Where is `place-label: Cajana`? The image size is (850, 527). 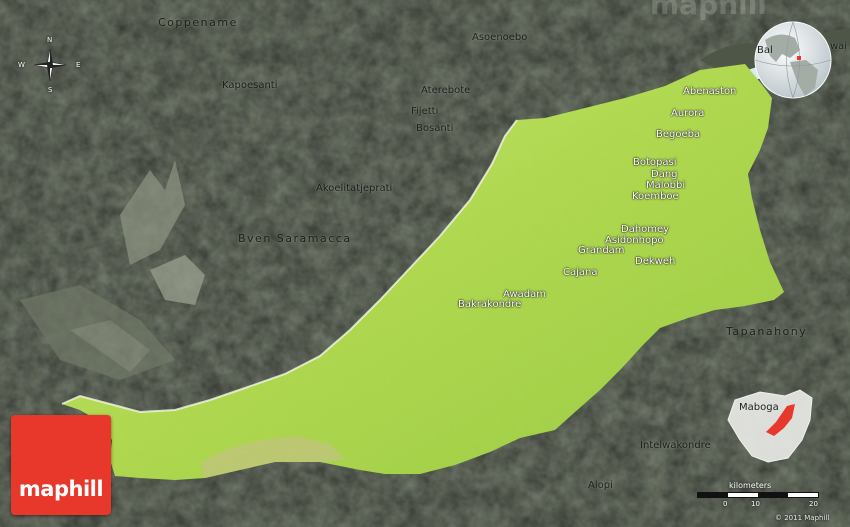 place-label: Cajana is located at coordinates (580, 272).